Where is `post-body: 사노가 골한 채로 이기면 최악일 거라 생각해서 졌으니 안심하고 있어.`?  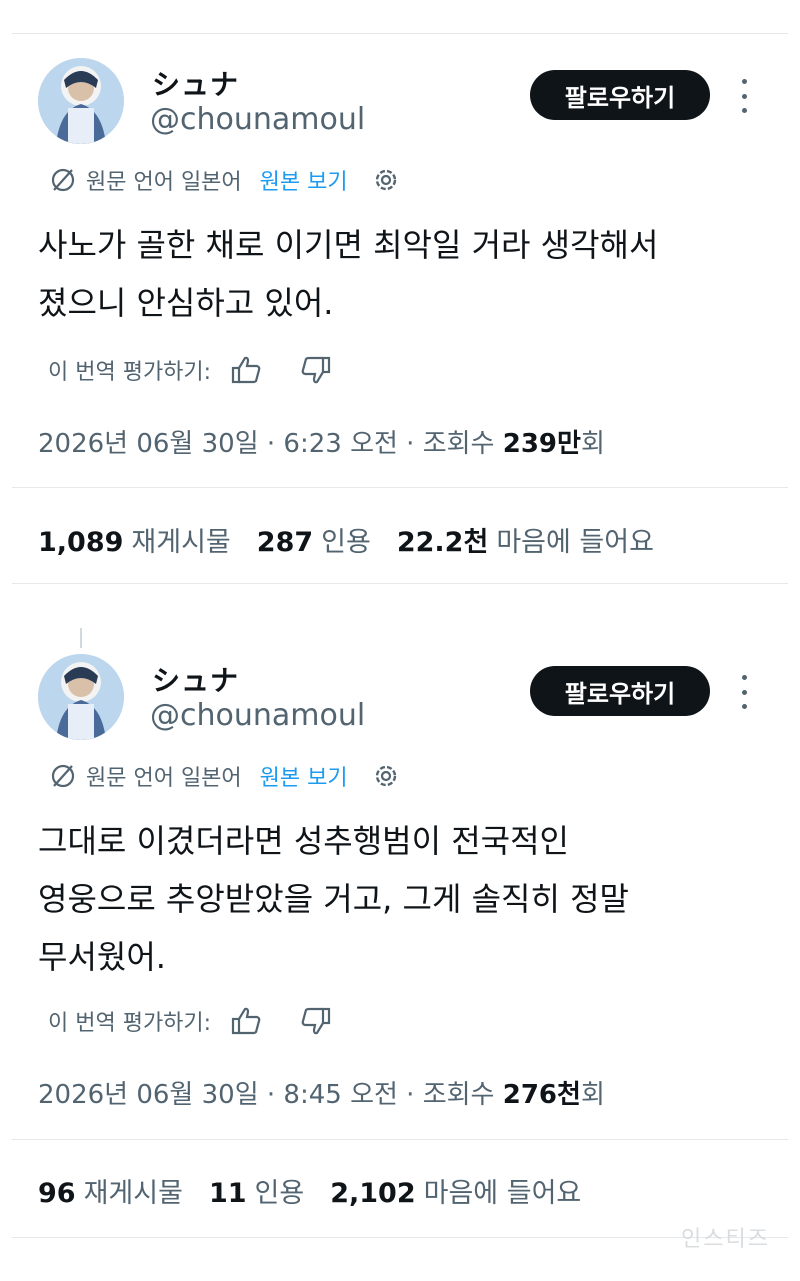
post-body: 사노가 골한 채로 이기면 최악일 거라 생각해서 졌으니 안심하고 있어. is located at coordinates (398, 274).